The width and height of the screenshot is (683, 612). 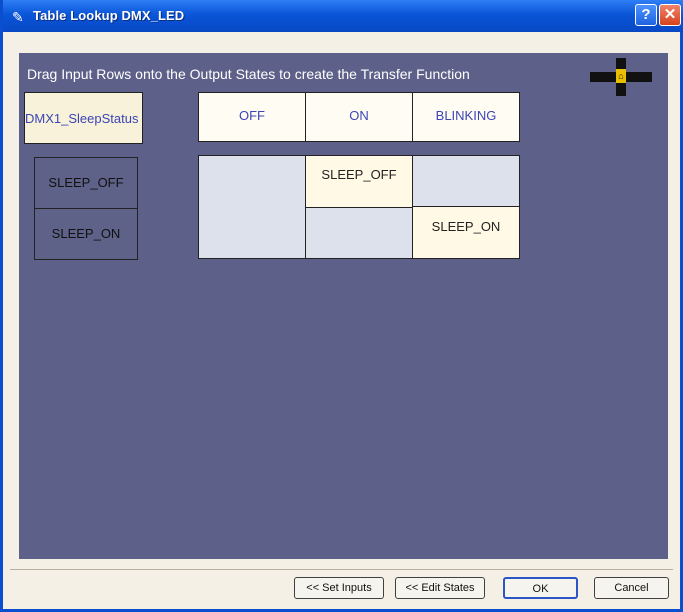 I want to click on output-state-off: OFF, so click(x=252, y=117).